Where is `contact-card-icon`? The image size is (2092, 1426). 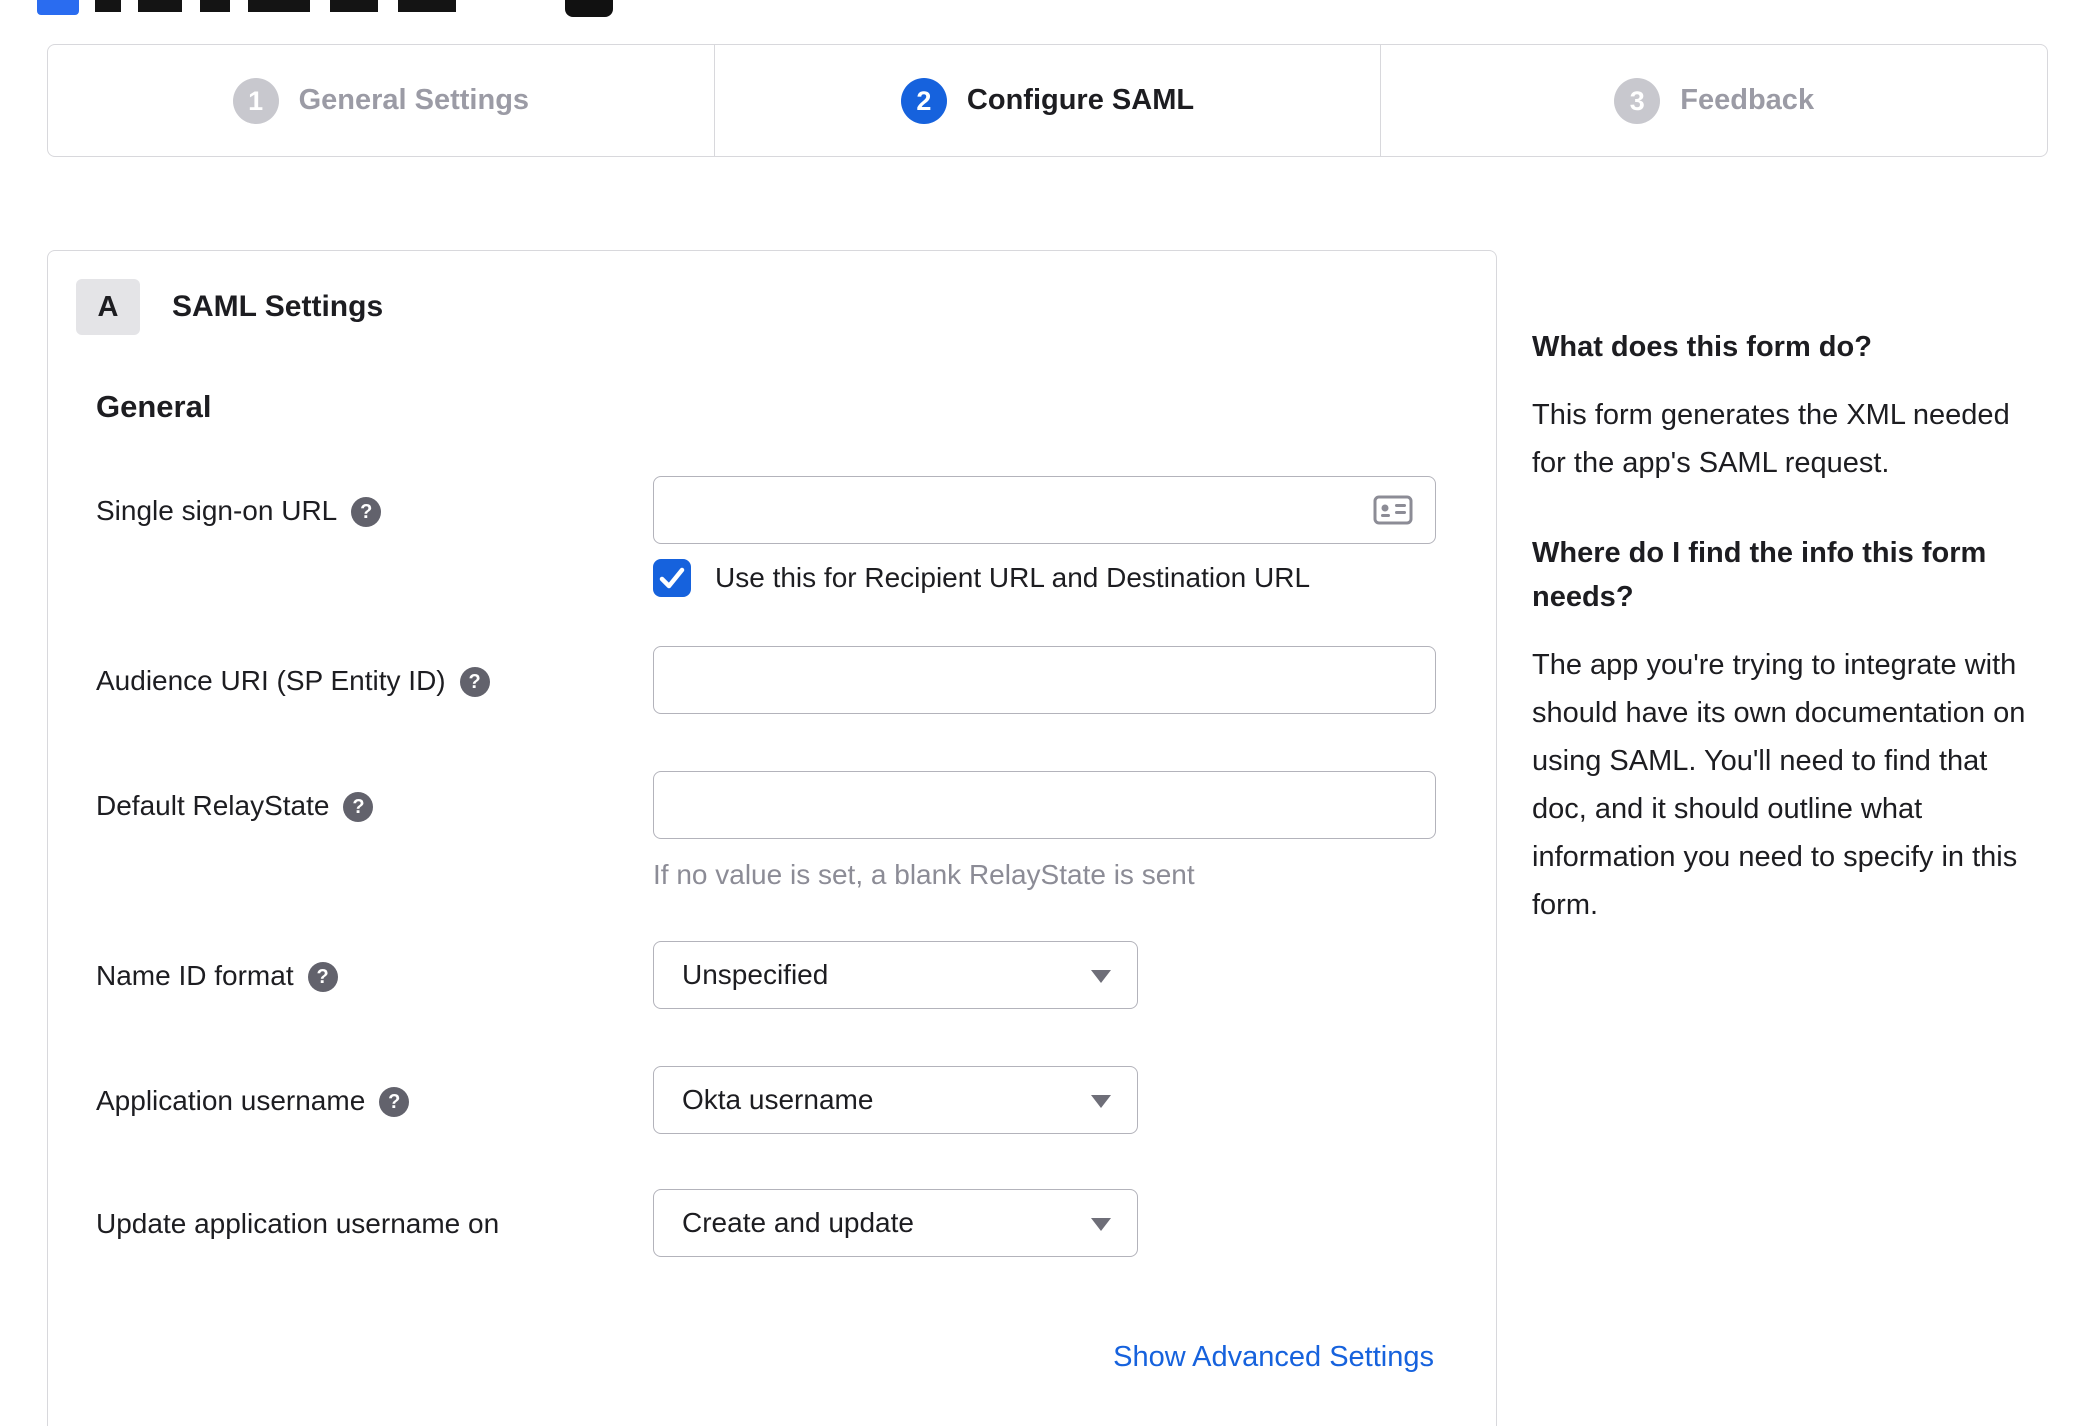 contact-card-icon is located at coordinates (1393, 510).